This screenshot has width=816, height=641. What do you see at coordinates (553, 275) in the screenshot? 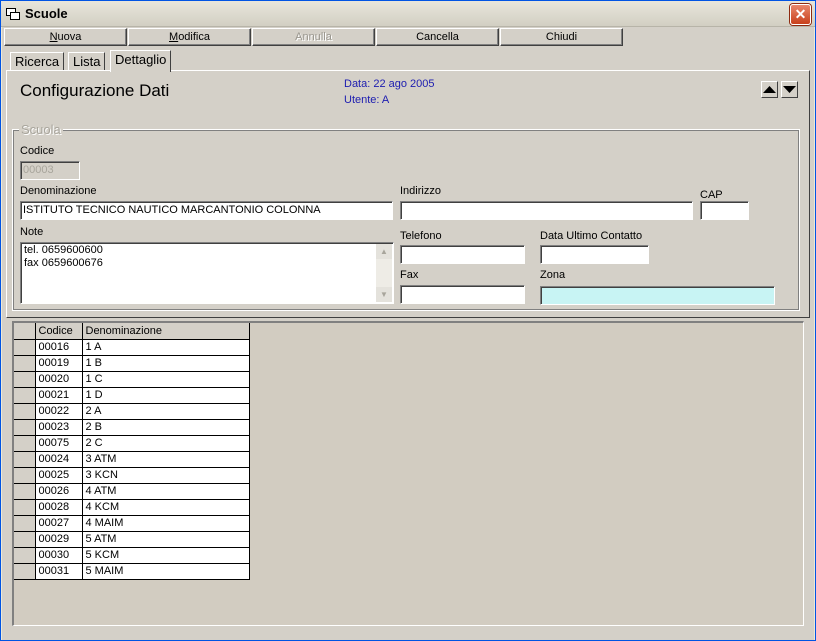
I see `zona-label: Zona` at bounding box center [553, 275].